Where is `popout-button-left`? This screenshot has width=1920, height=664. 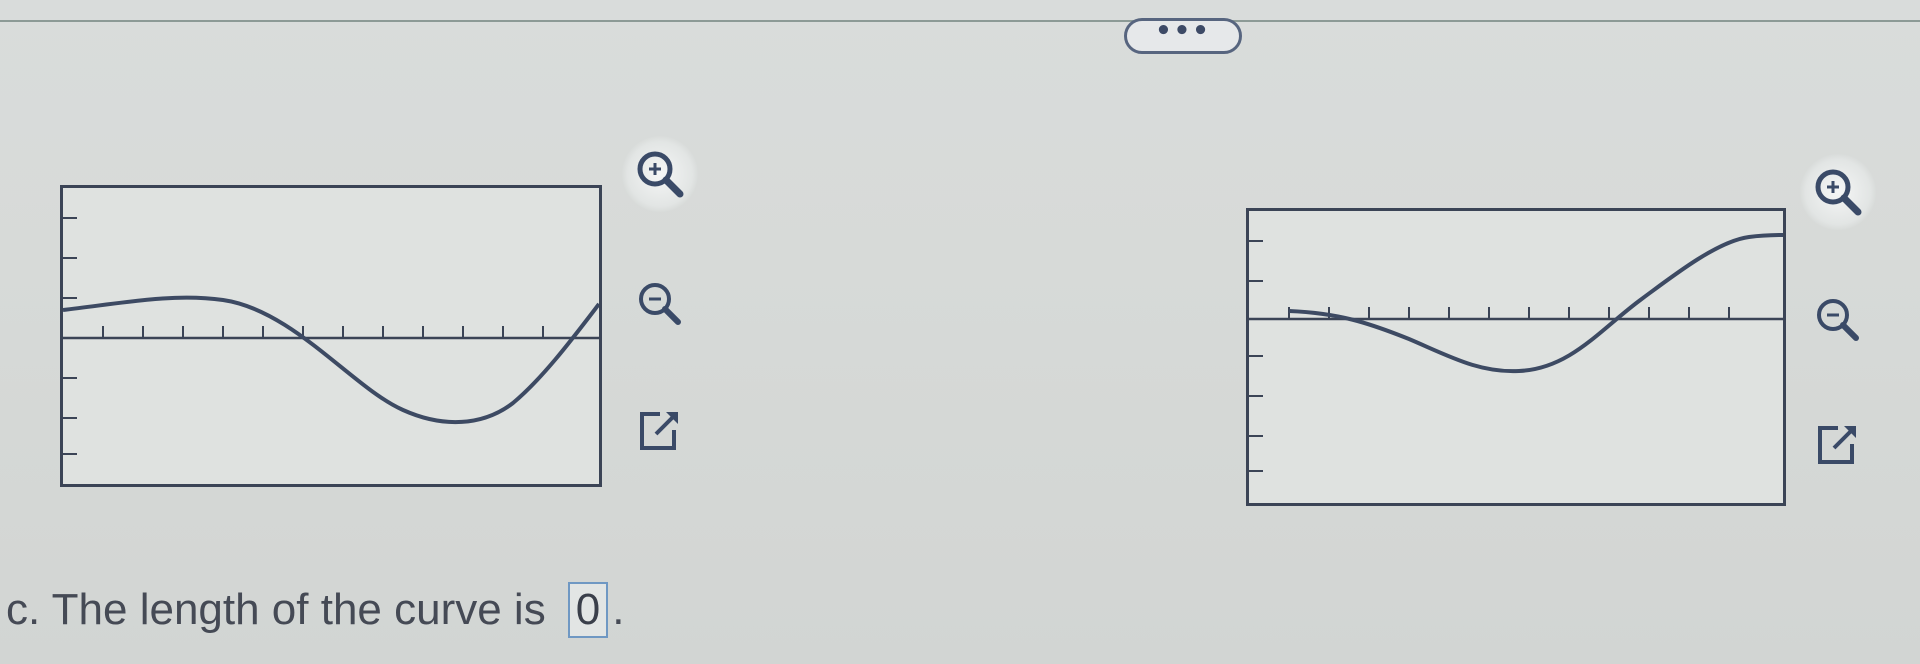
popout-button-left is located at coordinates (660, 430).